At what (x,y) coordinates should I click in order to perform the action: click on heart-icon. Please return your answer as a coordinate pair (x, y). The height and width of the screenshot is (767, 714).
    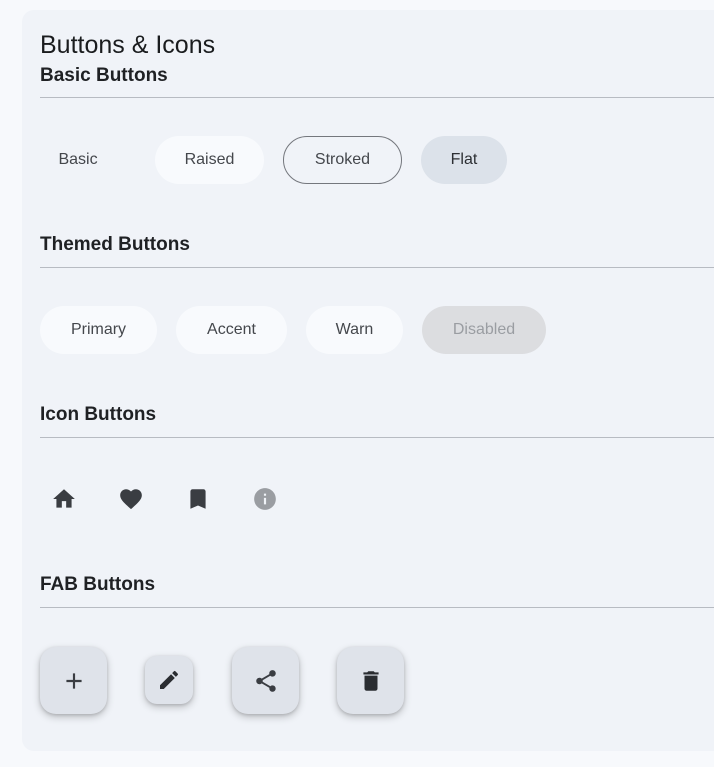
    Looking at the image, I should click on (131, 499).